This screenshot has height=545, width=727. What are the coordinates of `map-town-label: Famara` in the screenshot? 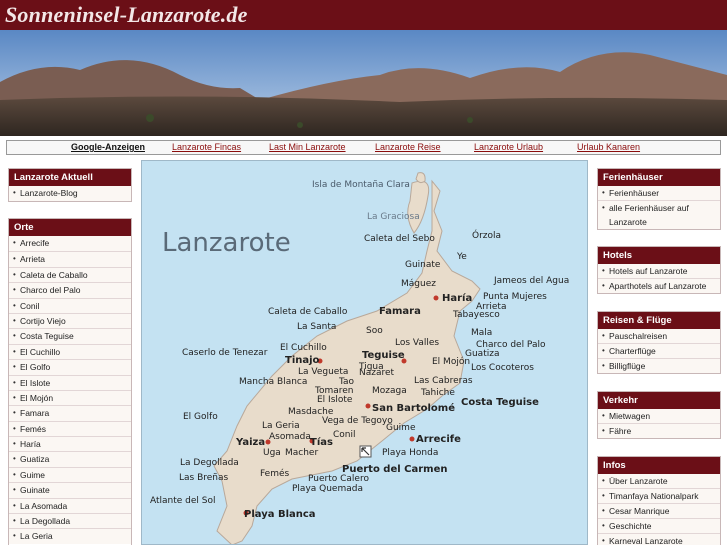 It's located at (400, 311).